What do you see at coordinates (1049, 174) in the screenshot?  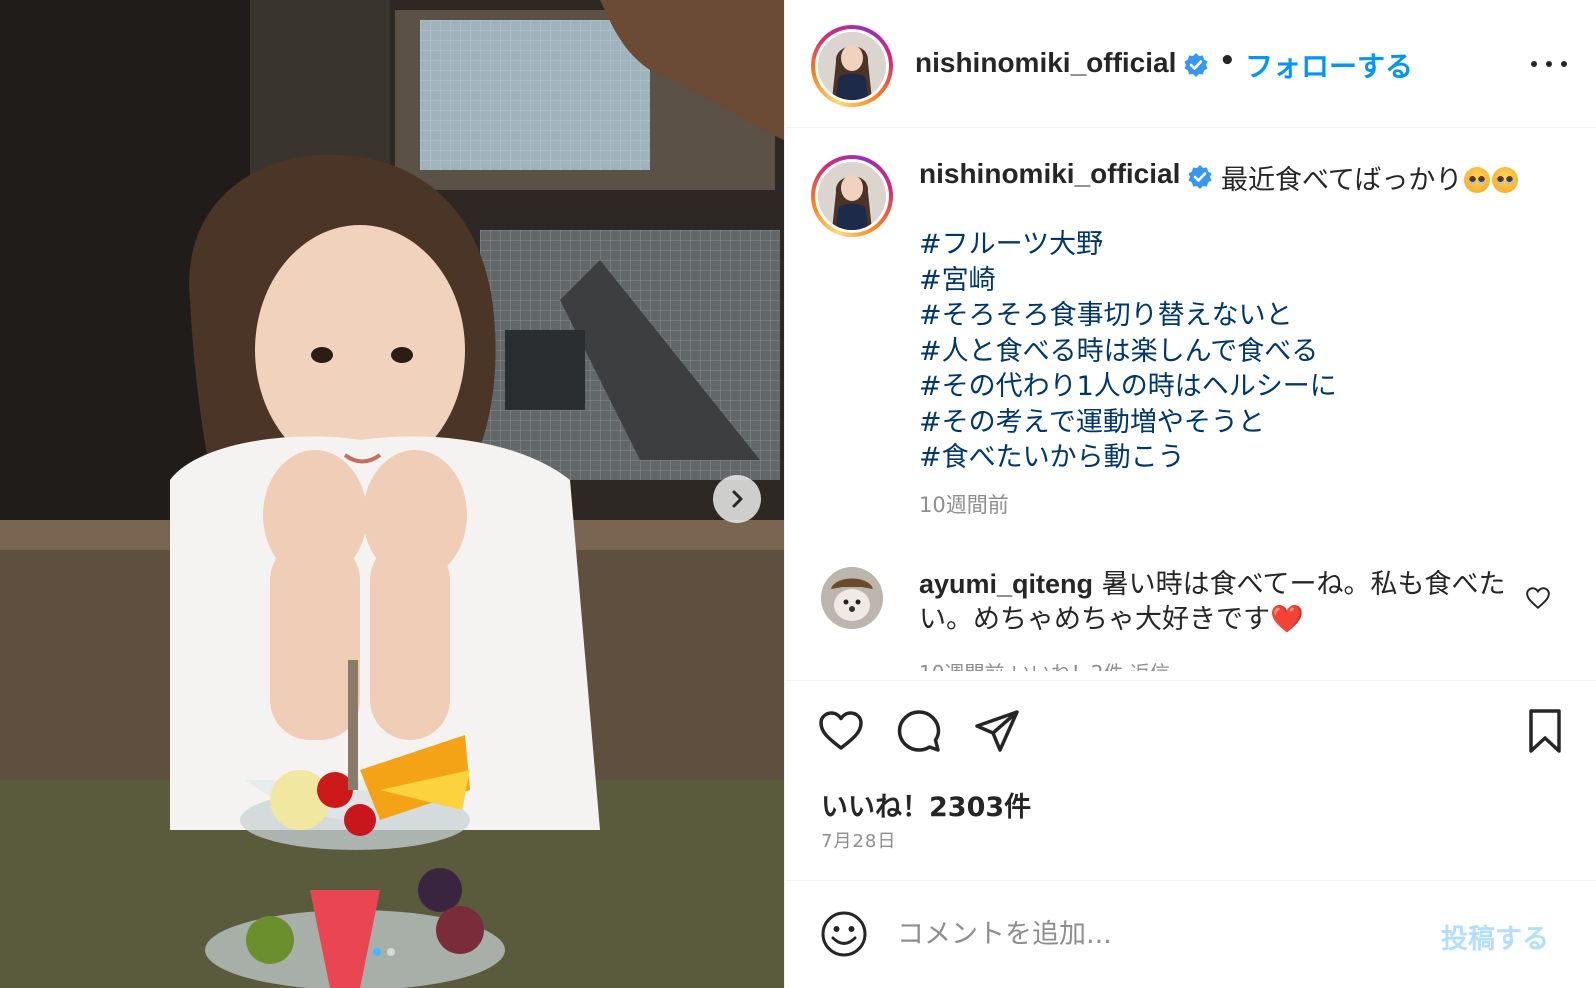 I see `caption-username: nishinomiki_official` at bounding box center [1049, 174].